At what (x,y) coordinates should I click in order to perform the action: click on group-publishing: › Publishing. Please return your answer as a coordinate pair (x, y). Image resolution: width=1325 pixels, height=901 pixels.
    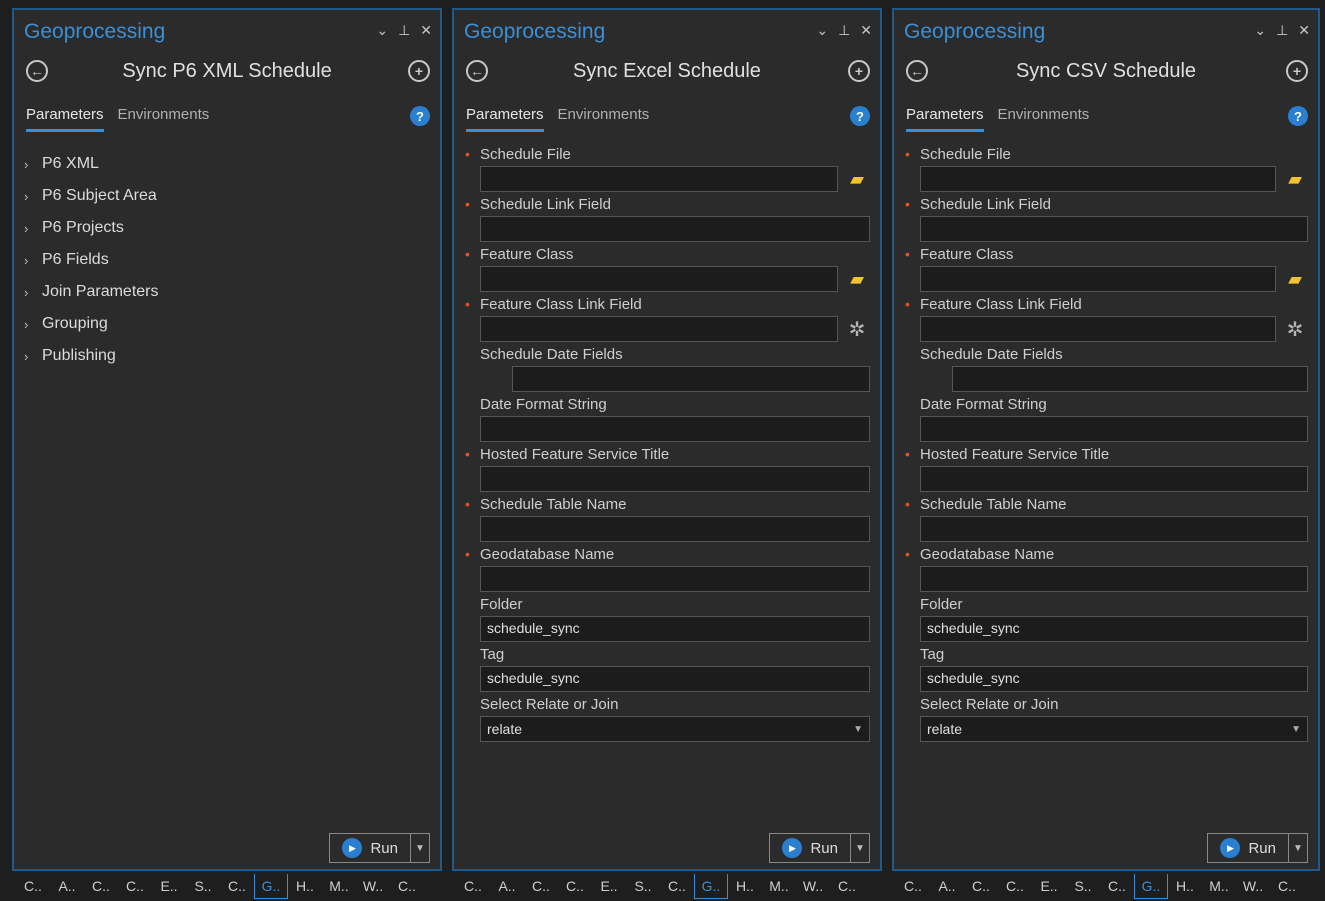
    Looking at the image, I should click on (91, 356).